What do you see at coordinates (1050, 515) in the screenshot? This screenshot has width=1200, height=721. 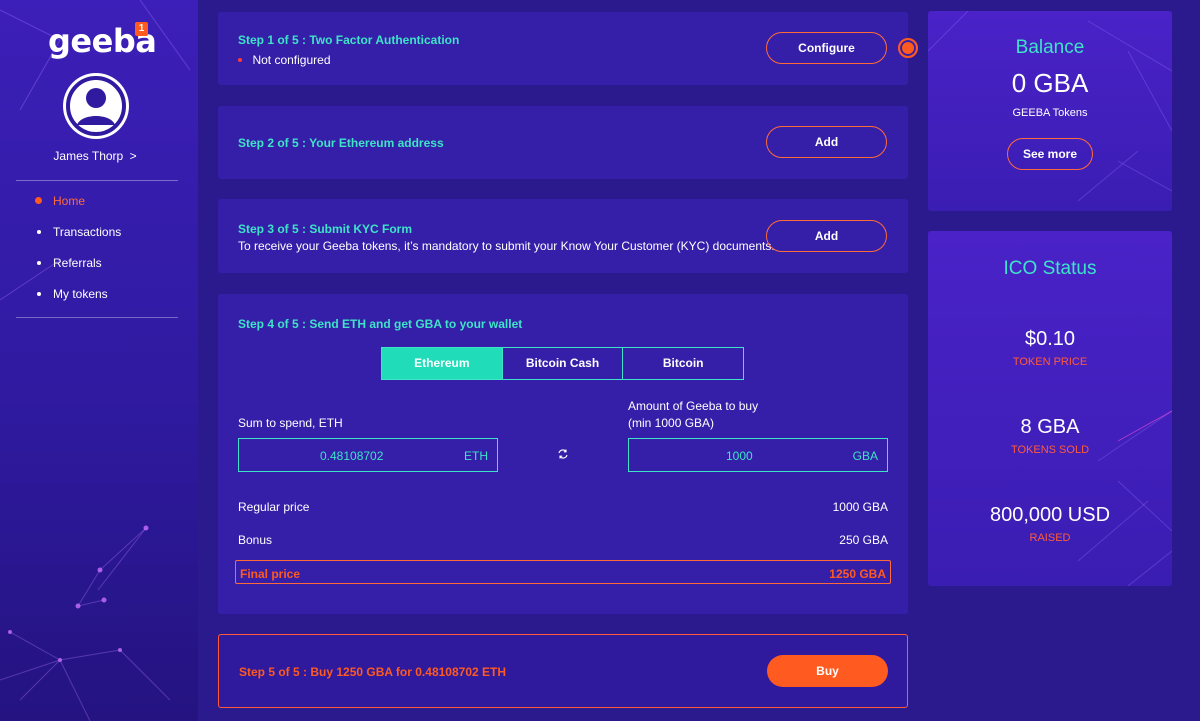 I see `raised-value: 800,000 USD` at bounding box center [1050, 515].